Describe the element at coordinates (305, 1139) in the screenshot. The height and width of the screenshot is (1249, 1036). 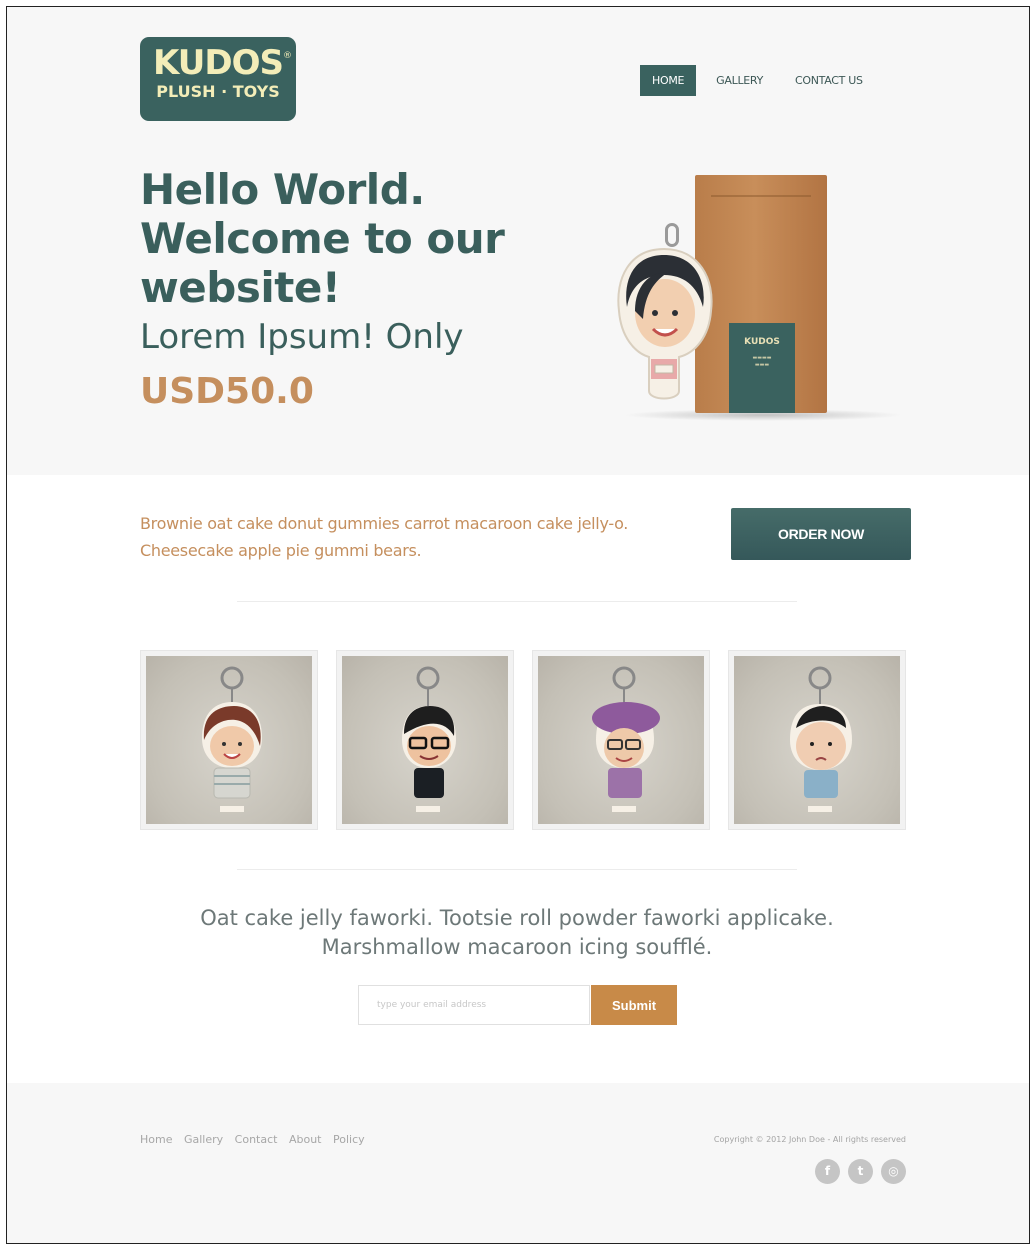
I see `footer-link-about: About` at that location.